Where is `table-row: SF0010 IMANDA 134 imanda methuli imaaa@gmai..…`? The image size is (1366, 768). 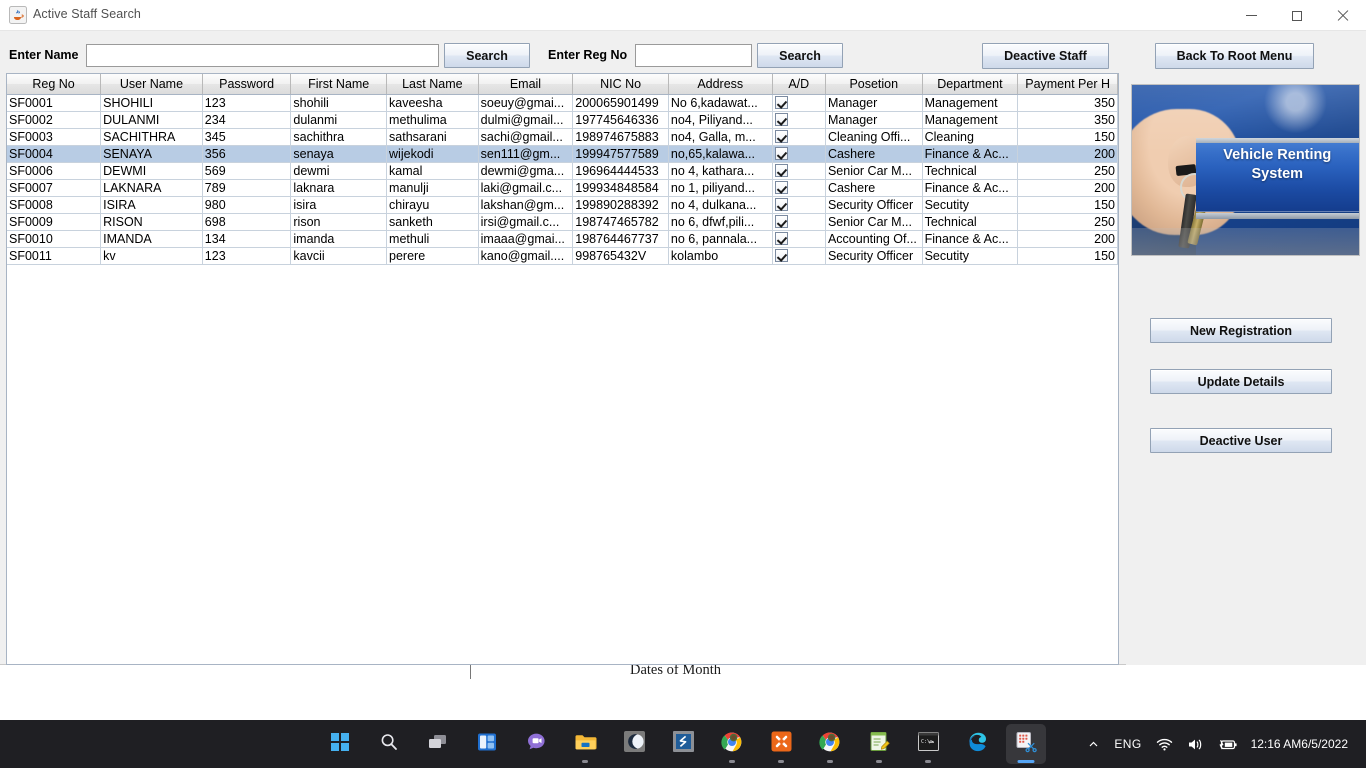 table-row: SF0010 IMANDA 134 imanda methuli imaaa@gmai..… is located at coordinates (562, 239).